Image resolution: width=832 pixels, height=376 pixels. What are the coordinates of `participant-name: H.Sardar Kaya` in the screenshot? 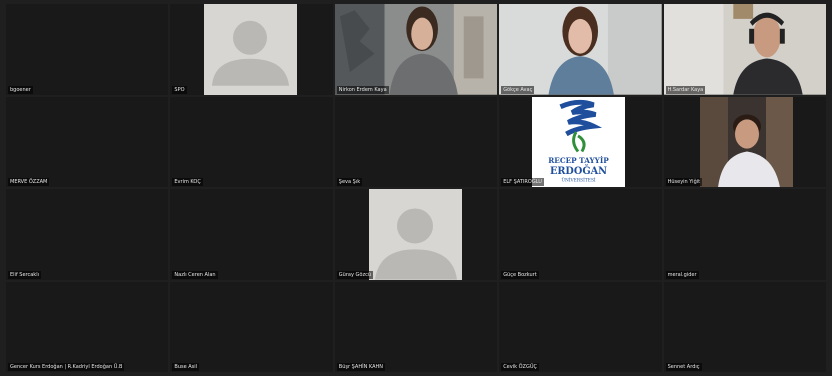 It's located at (685, 89).